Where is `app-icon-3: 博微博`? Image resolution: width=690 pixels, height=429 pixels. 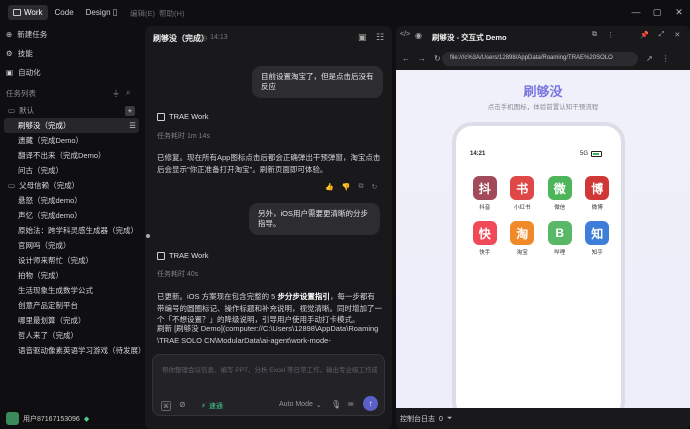
app-icon-3: 博微博 is located at coordinates (598, 193).